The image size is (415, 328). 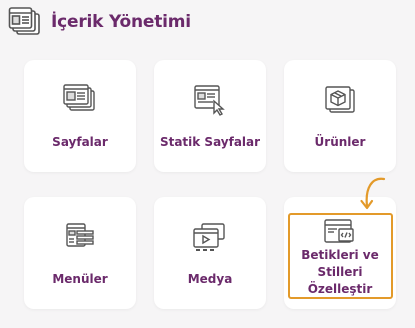 I want to click on card-static-pages: Statik Sayfalar, so click(x=210, y=116).